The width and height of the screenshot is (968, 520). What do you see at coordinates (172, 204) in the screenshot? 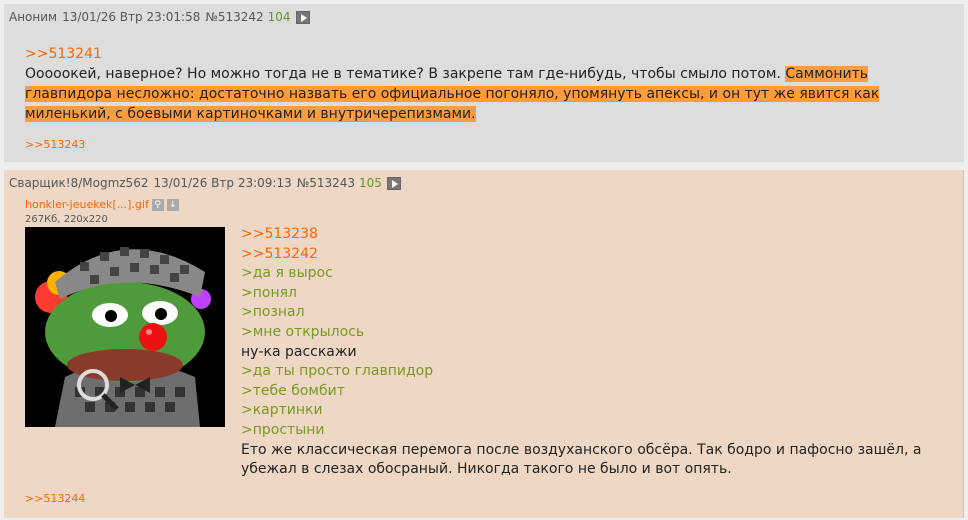
I see `download-icon: ↓` at bounding box center [172, 204].